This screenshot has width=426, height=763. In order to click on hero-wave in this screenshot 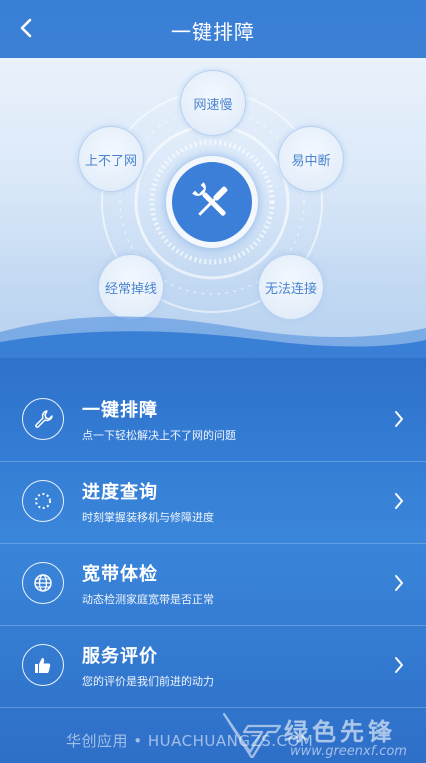, I will do `click(213, 337)`.